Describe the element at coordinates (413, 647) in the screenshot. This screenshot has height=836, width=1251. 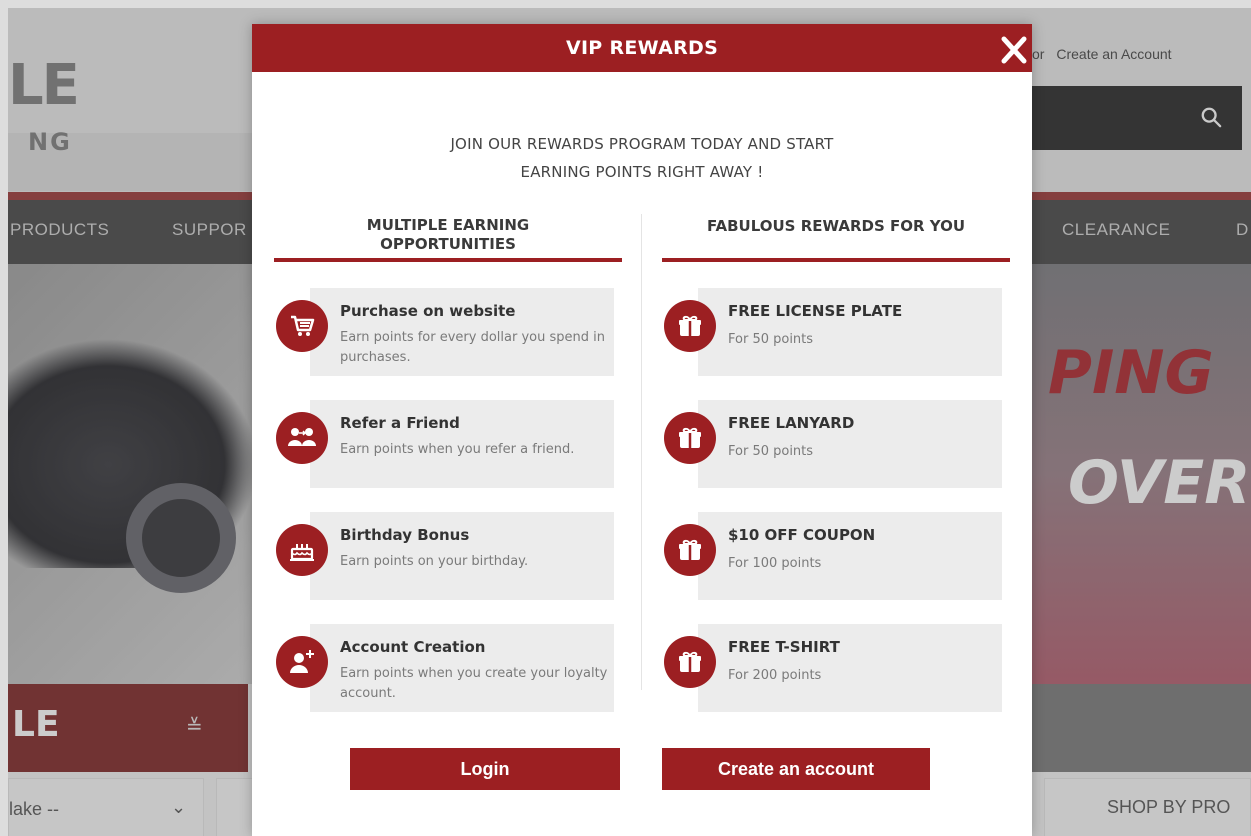
I see `earning-item-title: Account Creation` at that location.